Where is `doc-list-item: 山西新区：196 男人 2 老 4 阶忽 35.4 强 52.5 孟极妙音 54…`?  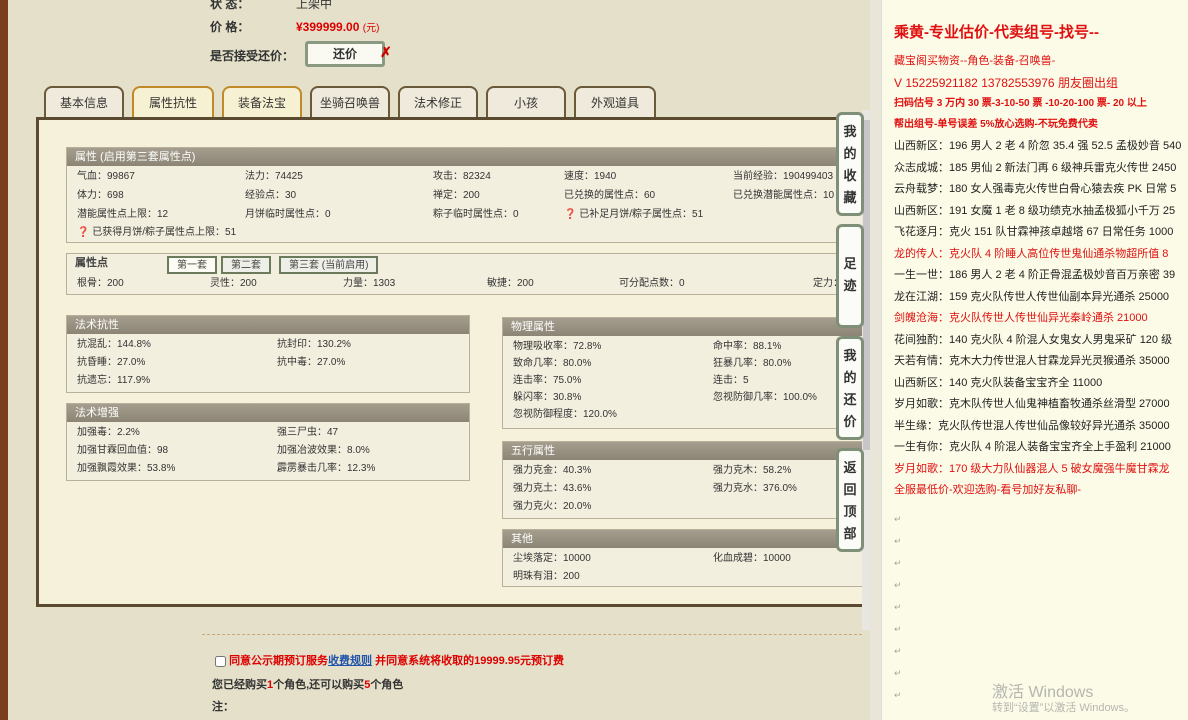
doc-list-item: 山西新区：196 男人 2 老 4 阶忽 35.4 强 52.5 孟极妙音 54… is located at coordinates (1038, 146).